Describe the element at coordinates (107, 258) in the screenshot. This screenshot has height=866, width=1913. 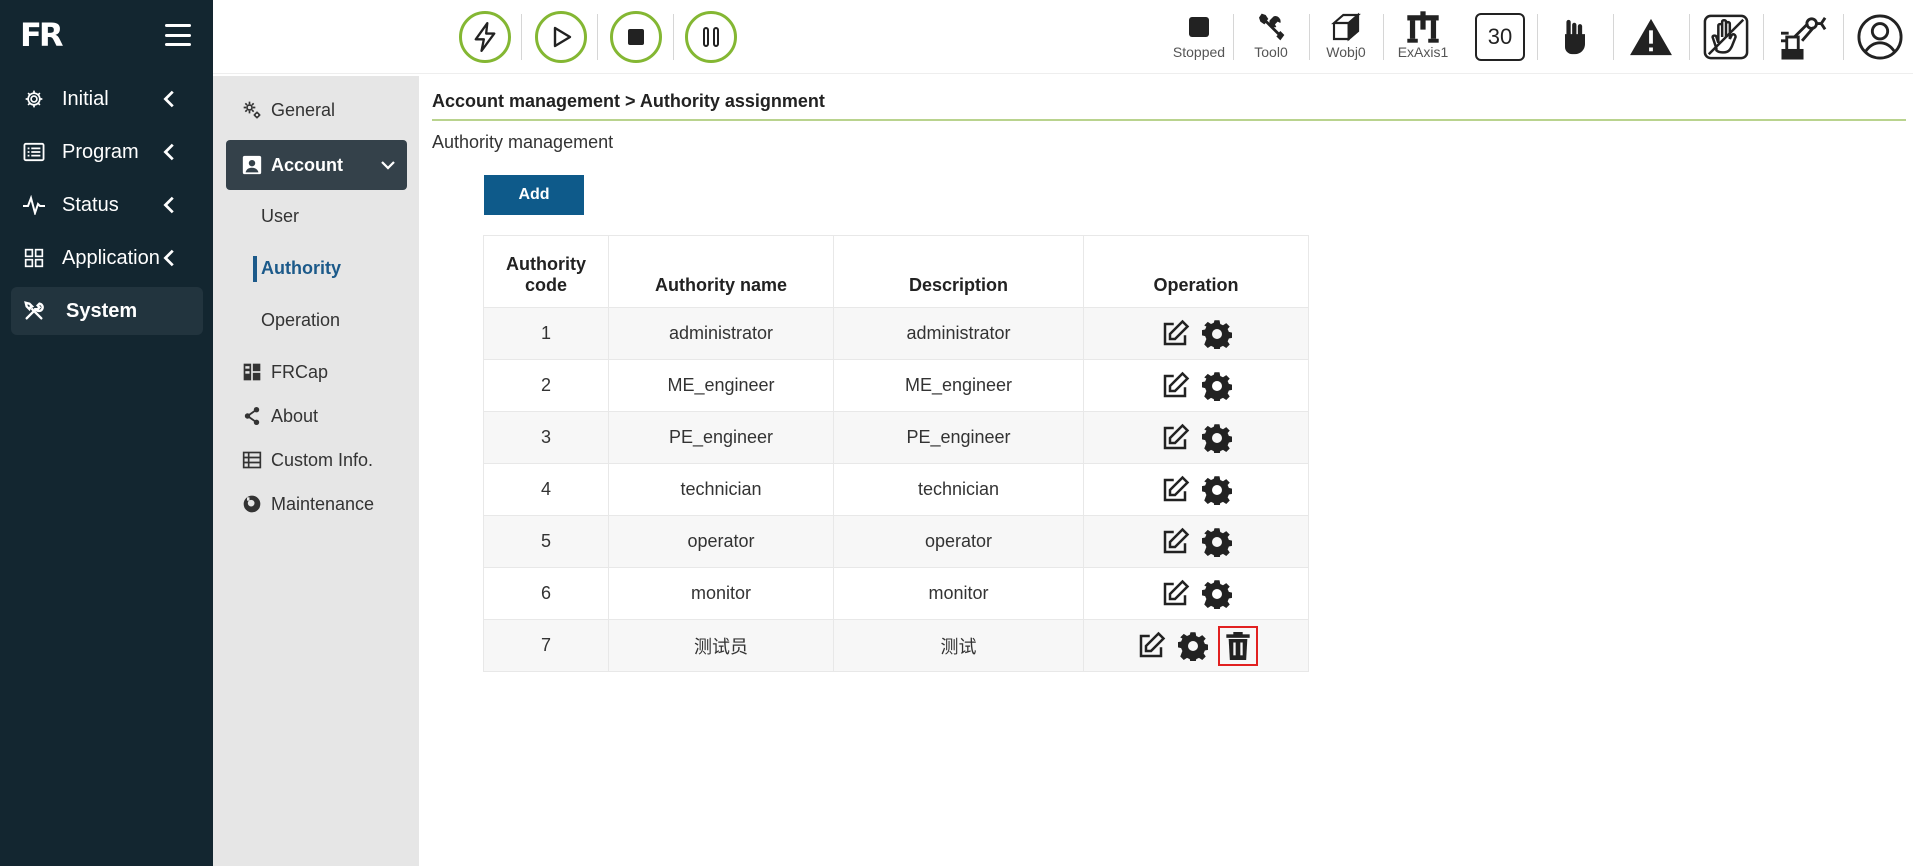
I see `nav-item-application: Application` at that location.